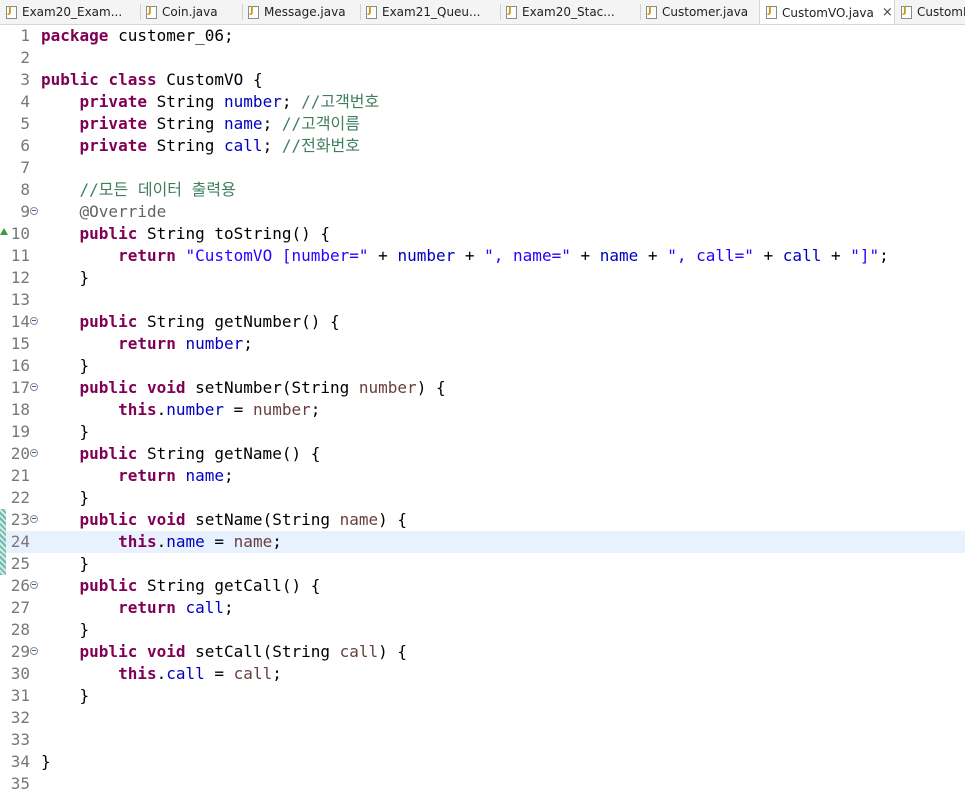 The height and width of the screenshot is (795, 965). What do you see at coordinates (291, 101) in the screenshot?
I see `code-token: ;` at bounding box center [291, 101].